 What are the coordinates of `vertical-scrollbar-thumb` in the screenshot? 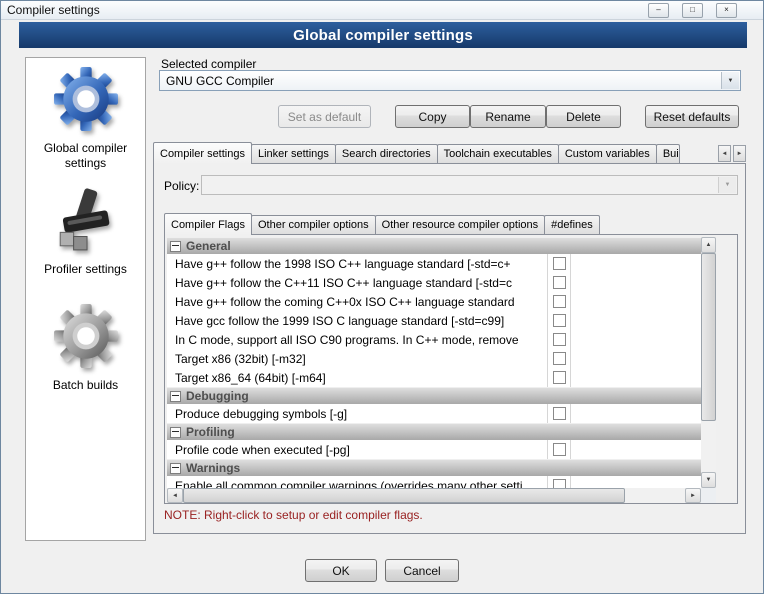 It's located at (708, 337).